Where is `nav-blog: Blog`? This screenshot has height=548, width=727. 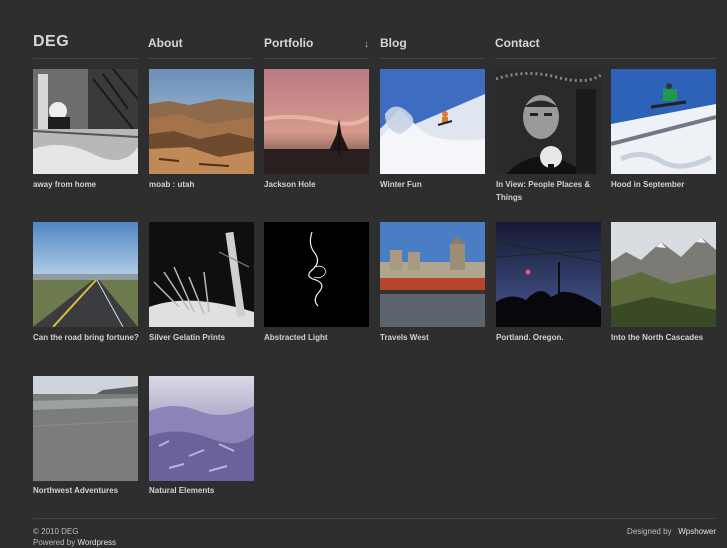 nav-blog: Blog is located at coordinates (432, 46).